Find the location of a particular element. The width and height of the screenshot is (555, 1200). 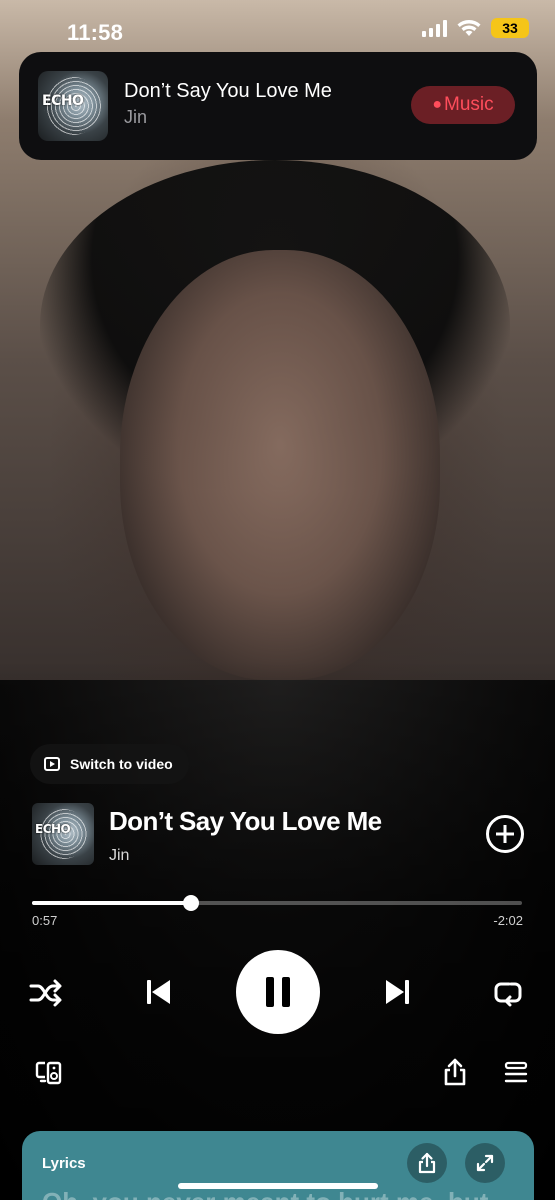

banner-album-art: ECHO is located at coordinates (73, 106).